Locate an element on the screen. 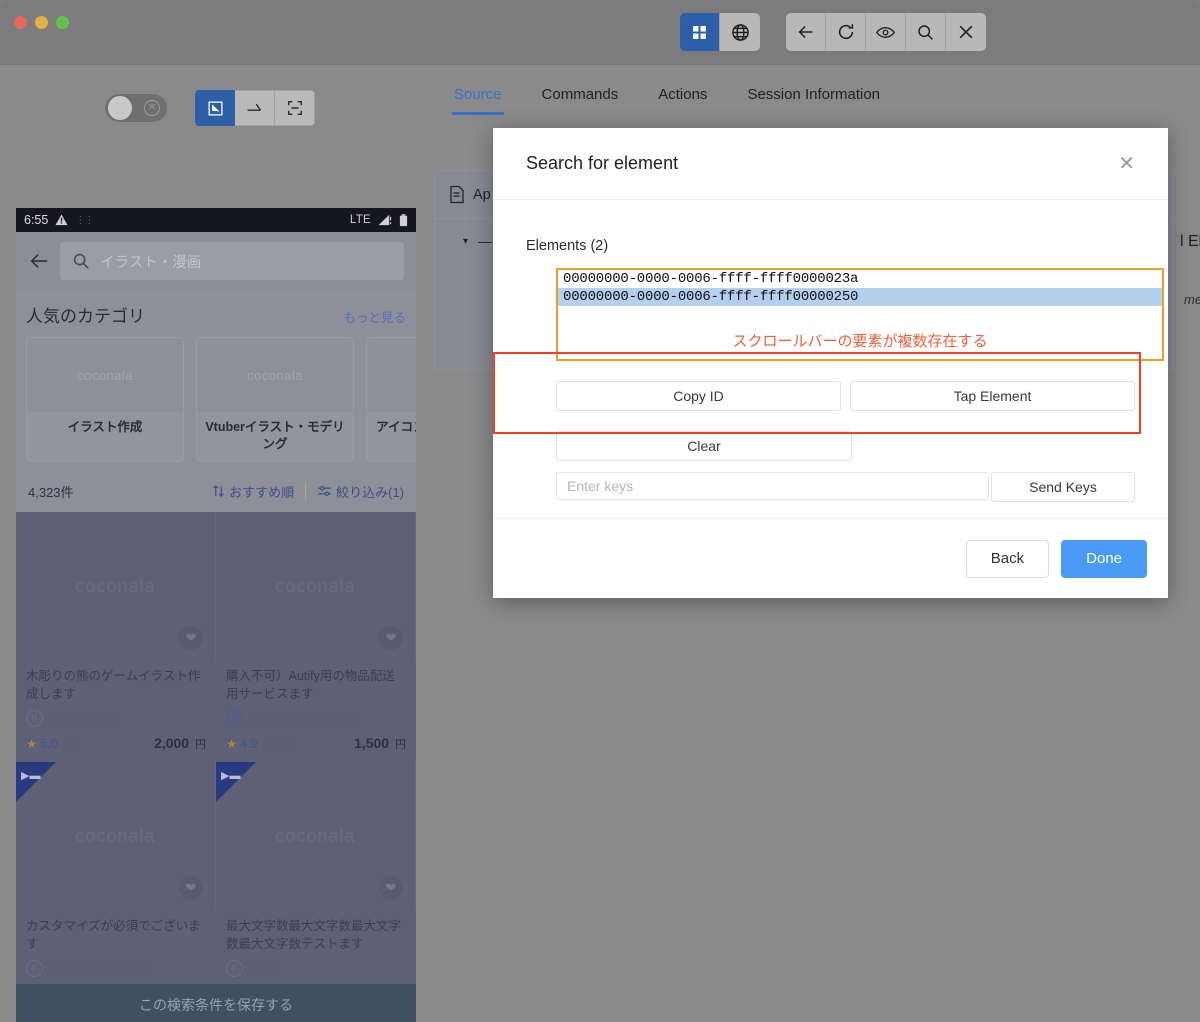 This screenshot has height=1022, width=1200. product-info: カスタマイズが必須でございます P akinariito202101131 is located at coordinates (116, 948).